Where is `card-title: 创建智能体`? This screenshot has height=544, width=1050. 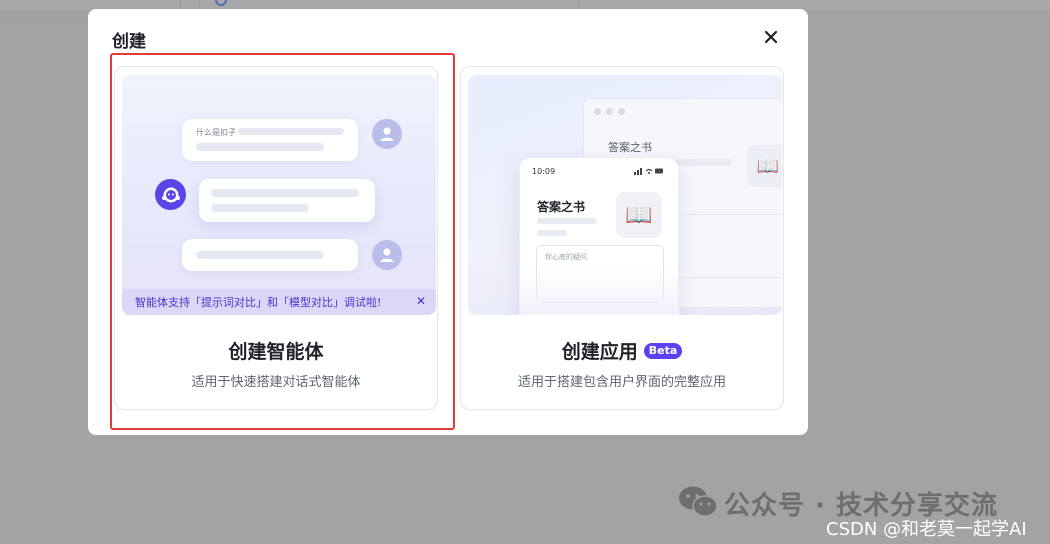
card-title: 创建智能体 is located at coordinates (276, 350).